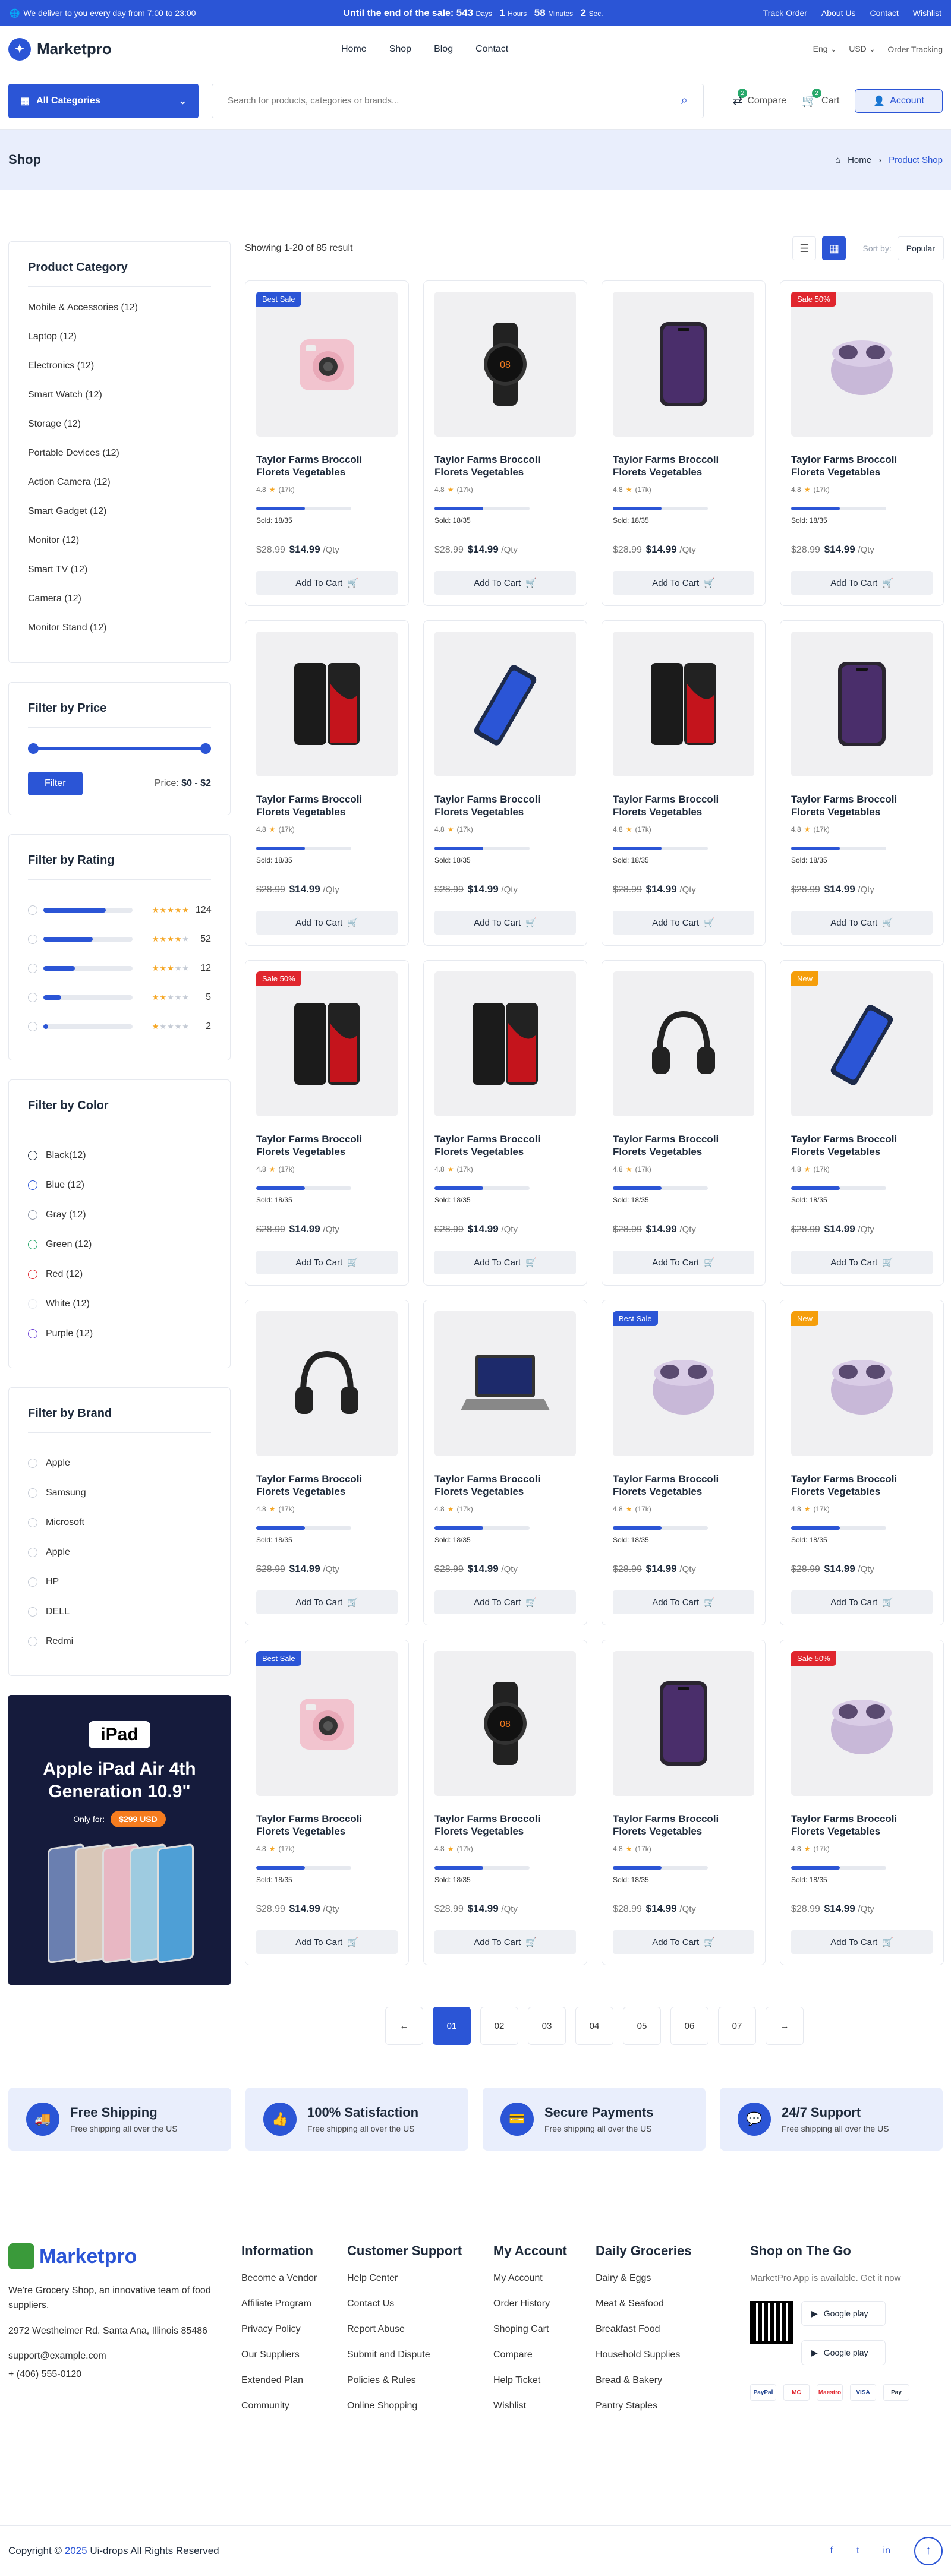  What do you see at coordinates (124, 2374) in the screenshot?
I see `footer-phone: + (406) 555-0120` at bounding box center [124, 2374].